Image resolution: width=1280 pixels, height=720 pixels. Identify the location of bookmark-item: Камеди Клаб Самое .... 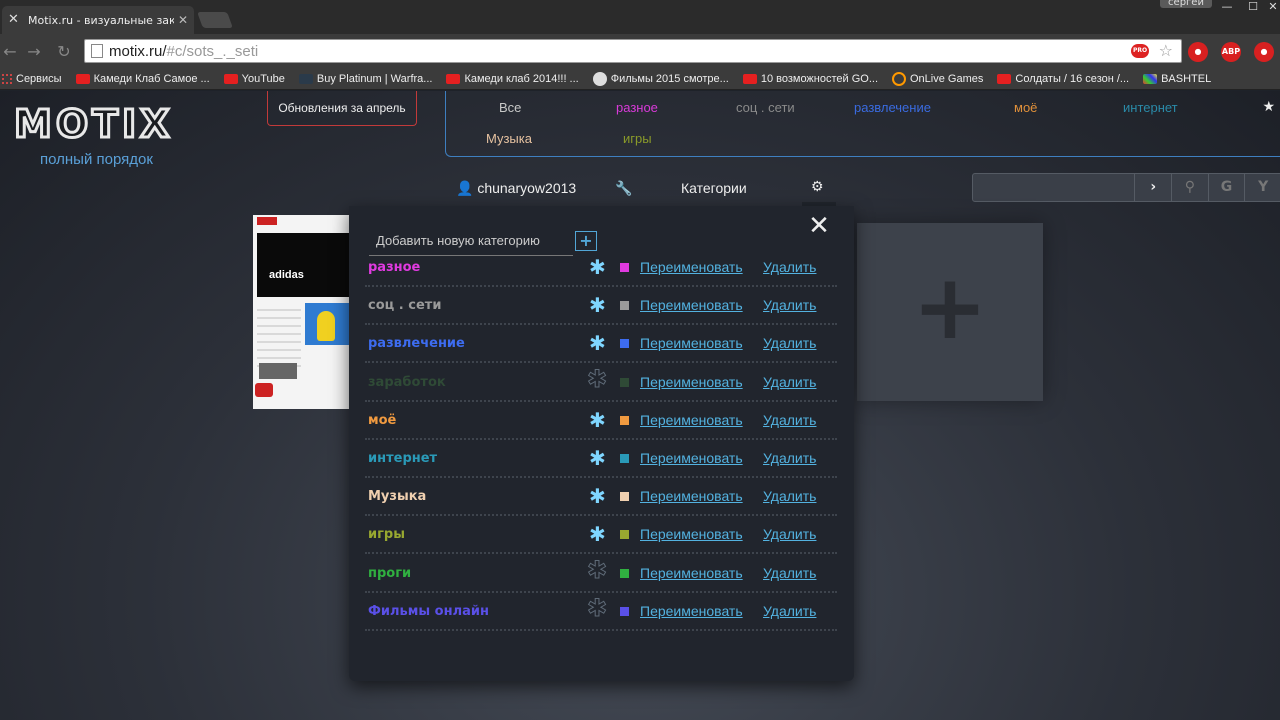
(142, 79).